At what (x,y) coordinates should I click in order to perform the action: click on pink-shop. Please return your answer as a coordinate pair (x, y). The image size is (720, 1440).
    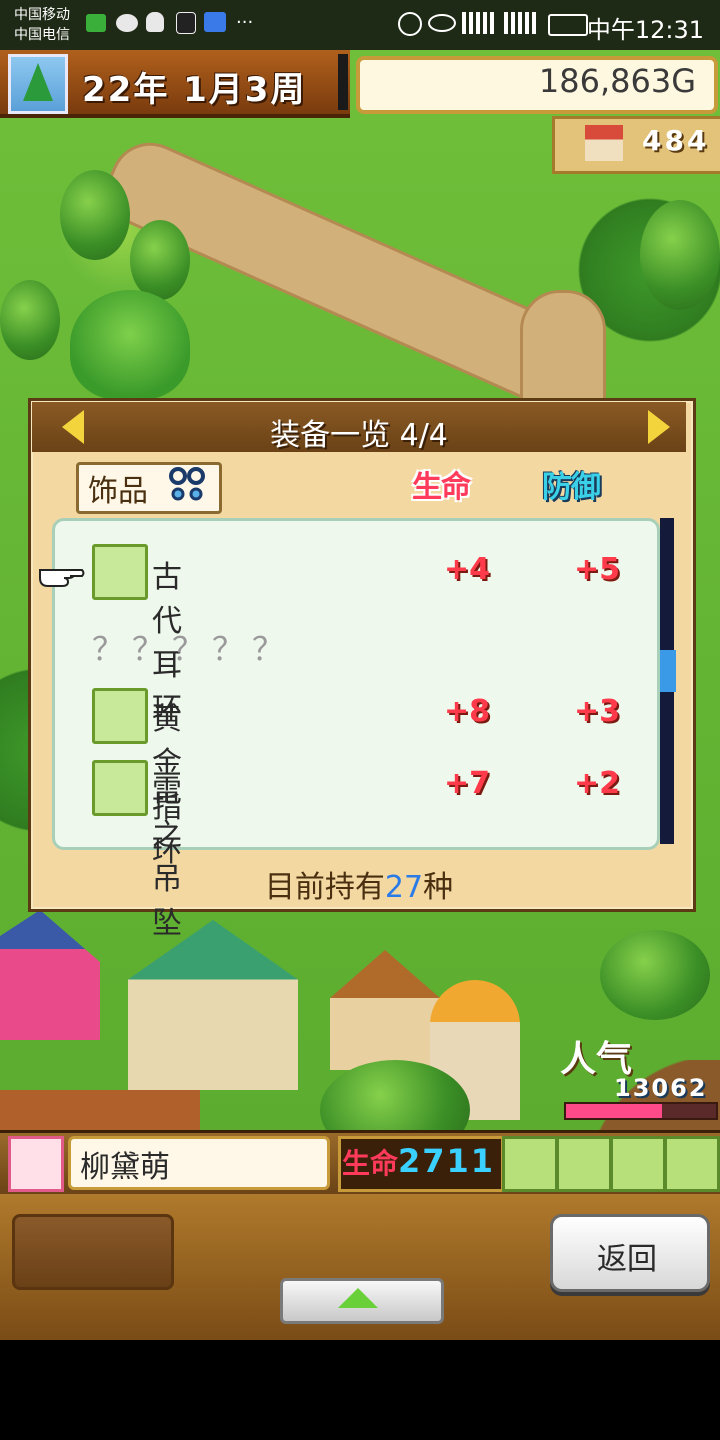
    Looking at the image, I should click on (50, 975).